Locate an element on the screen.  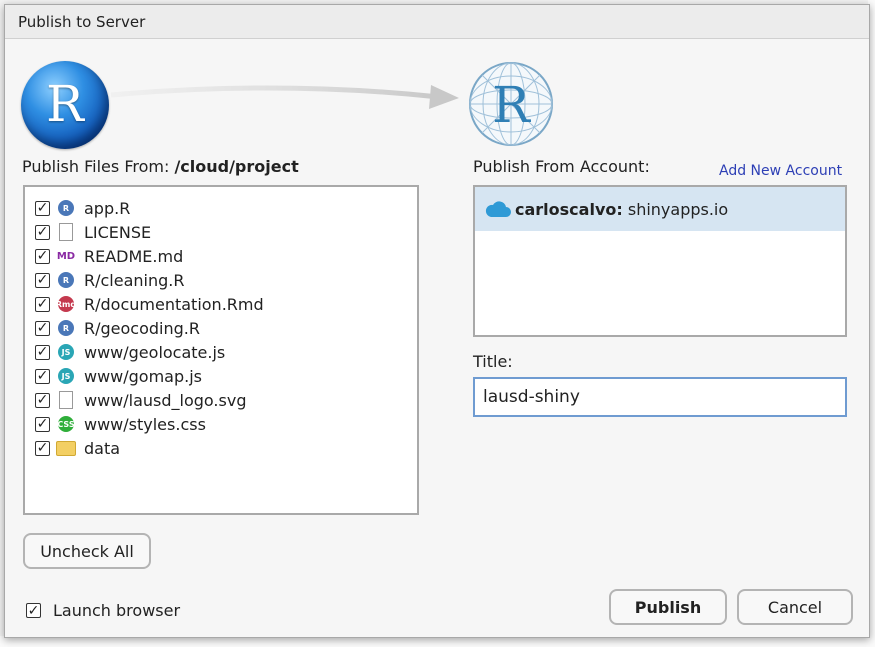
account-label: Publish From Account: is located at coordinates (561, 166).